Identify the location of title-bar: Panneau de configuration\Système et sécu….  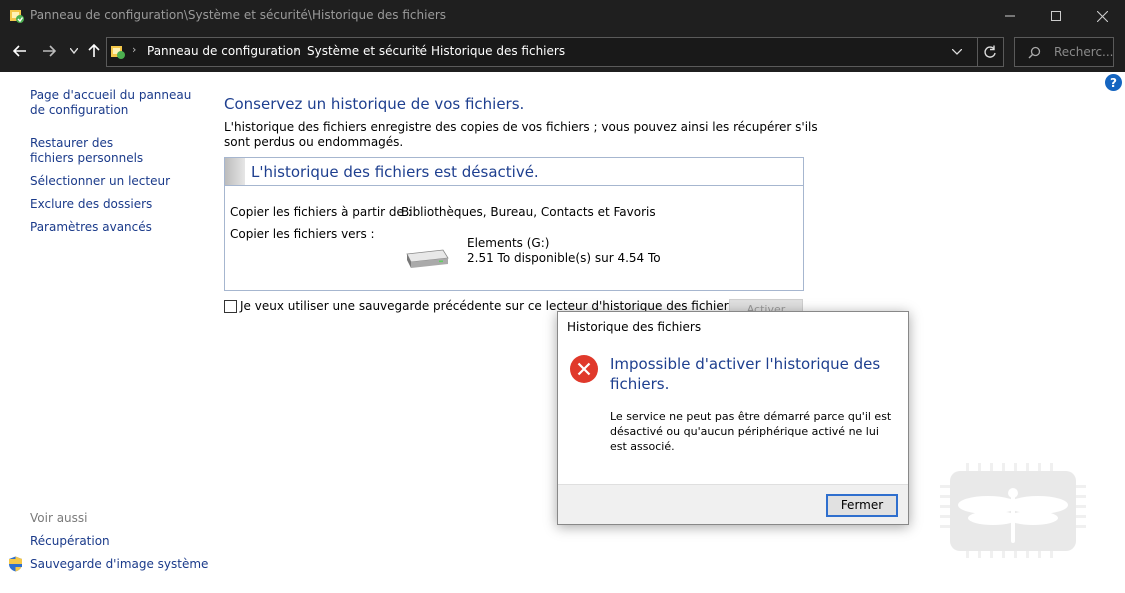
(562, 16).